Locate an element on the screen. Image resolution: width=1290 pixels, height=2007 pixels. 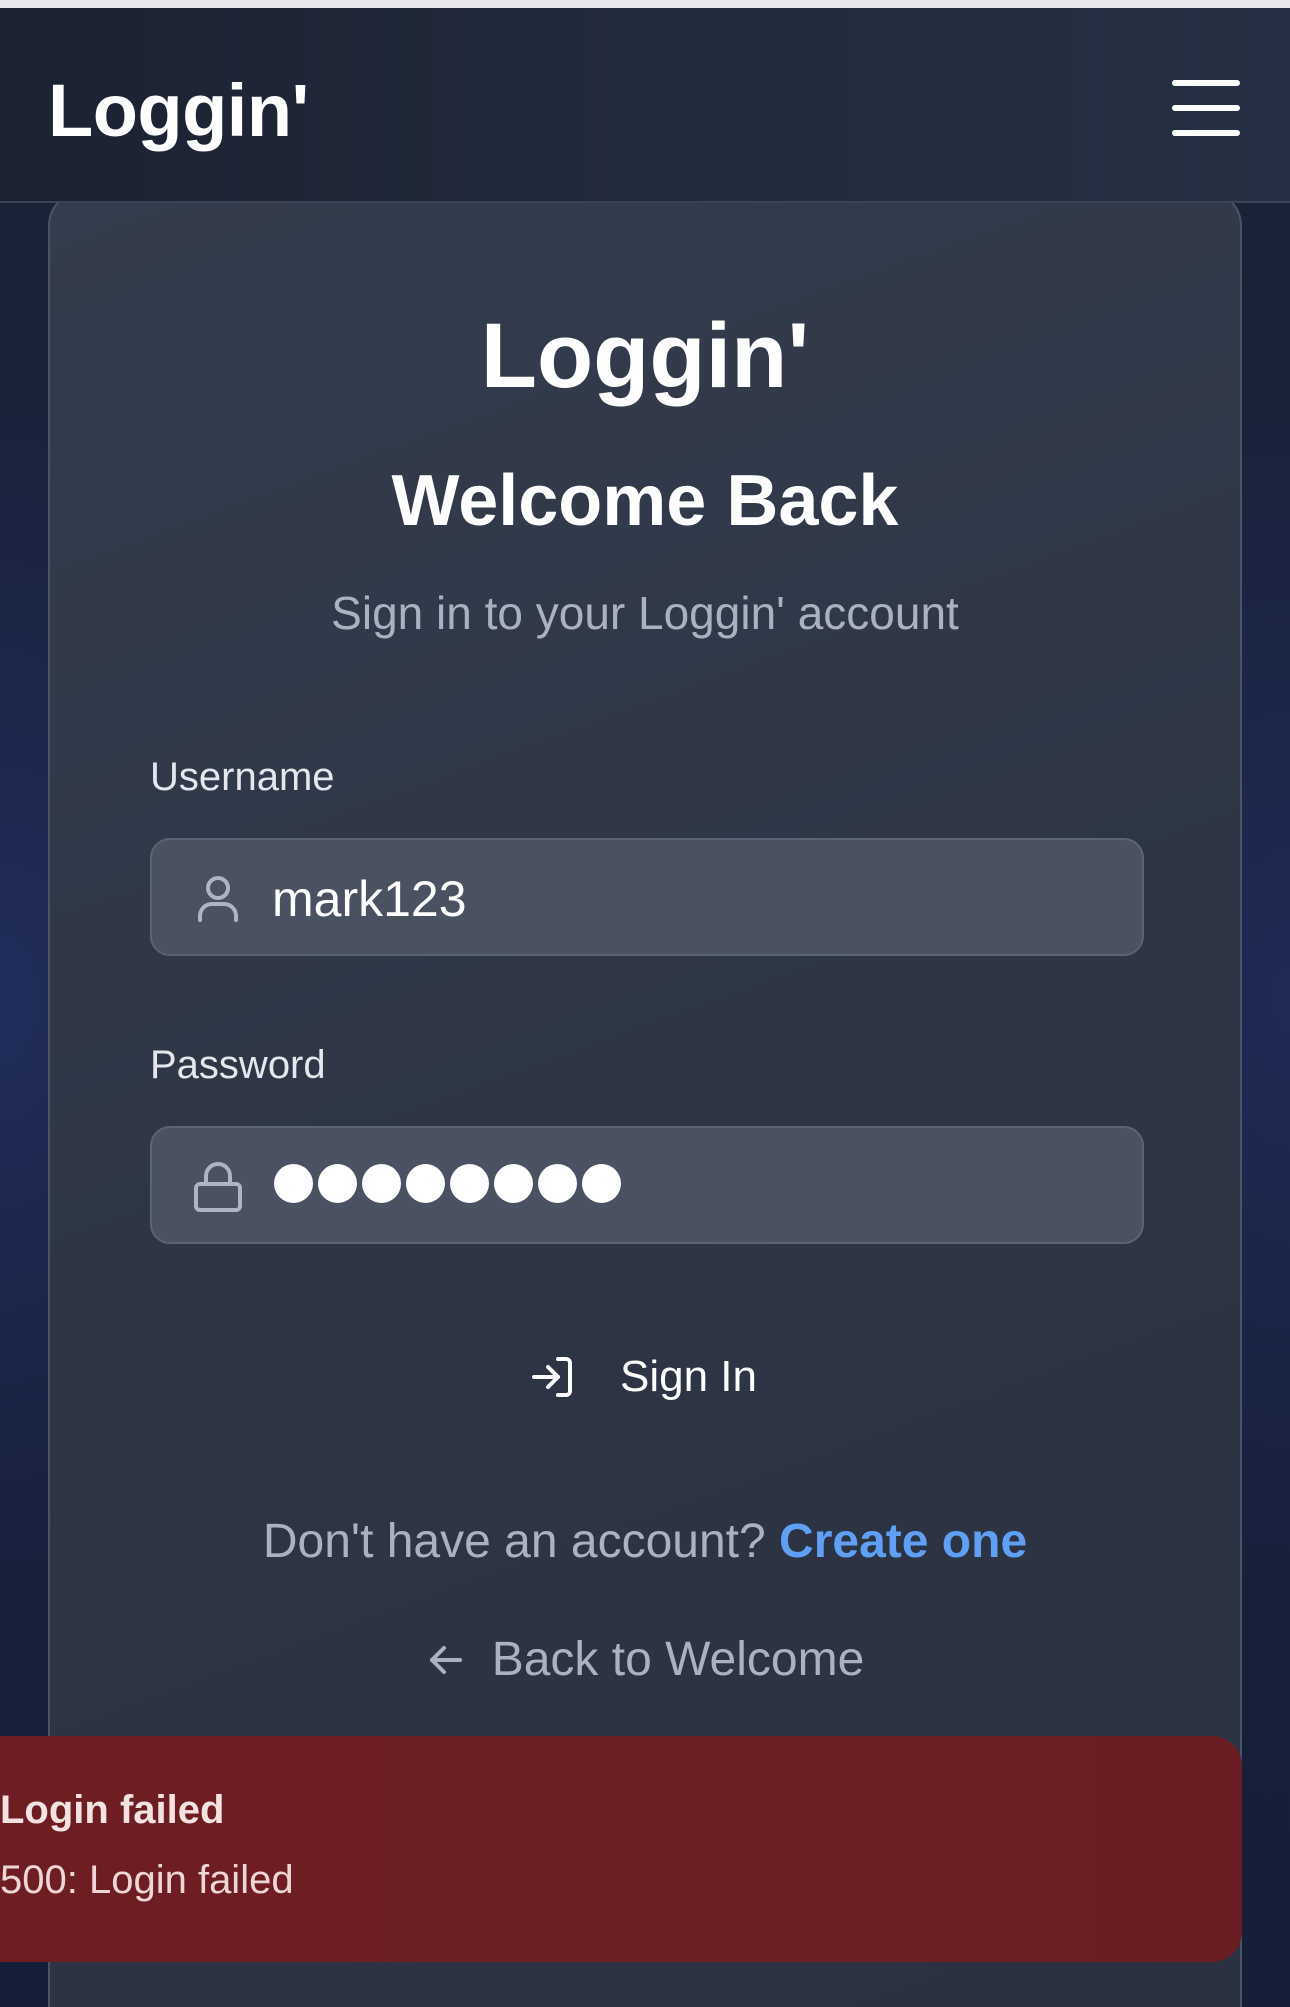
arrow-left-icon is located at coordinates (445, 1659).